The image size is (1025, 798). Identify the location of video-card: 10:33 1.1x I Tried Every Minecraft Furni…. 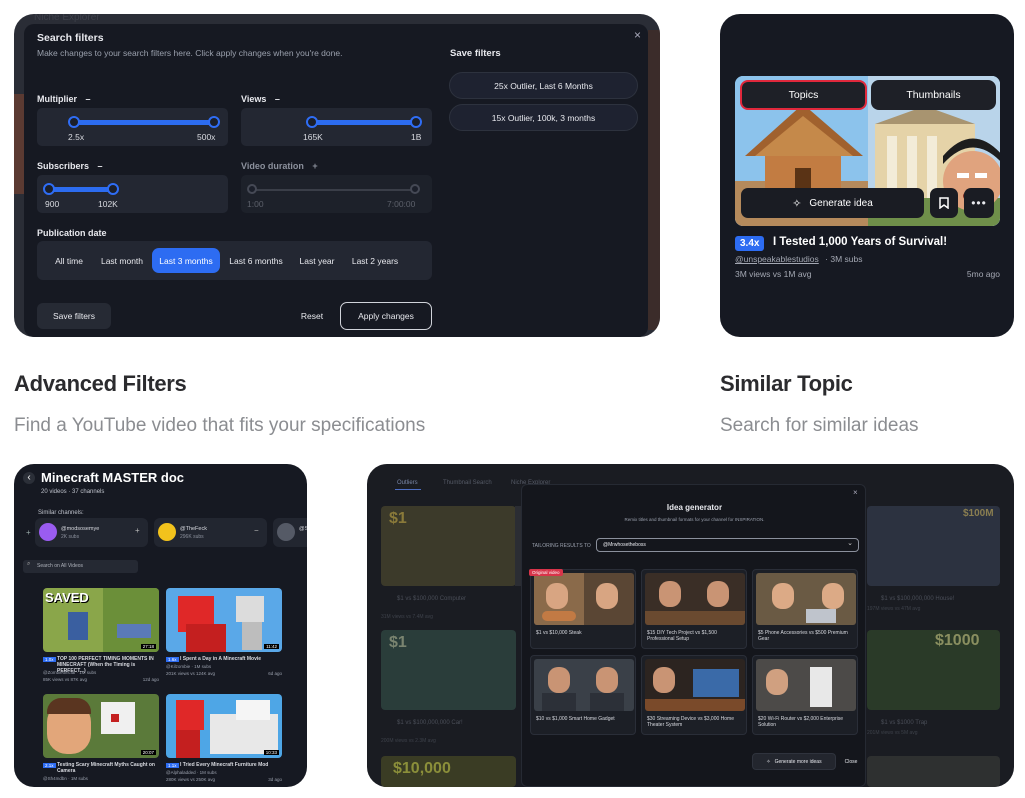
(224, 740).